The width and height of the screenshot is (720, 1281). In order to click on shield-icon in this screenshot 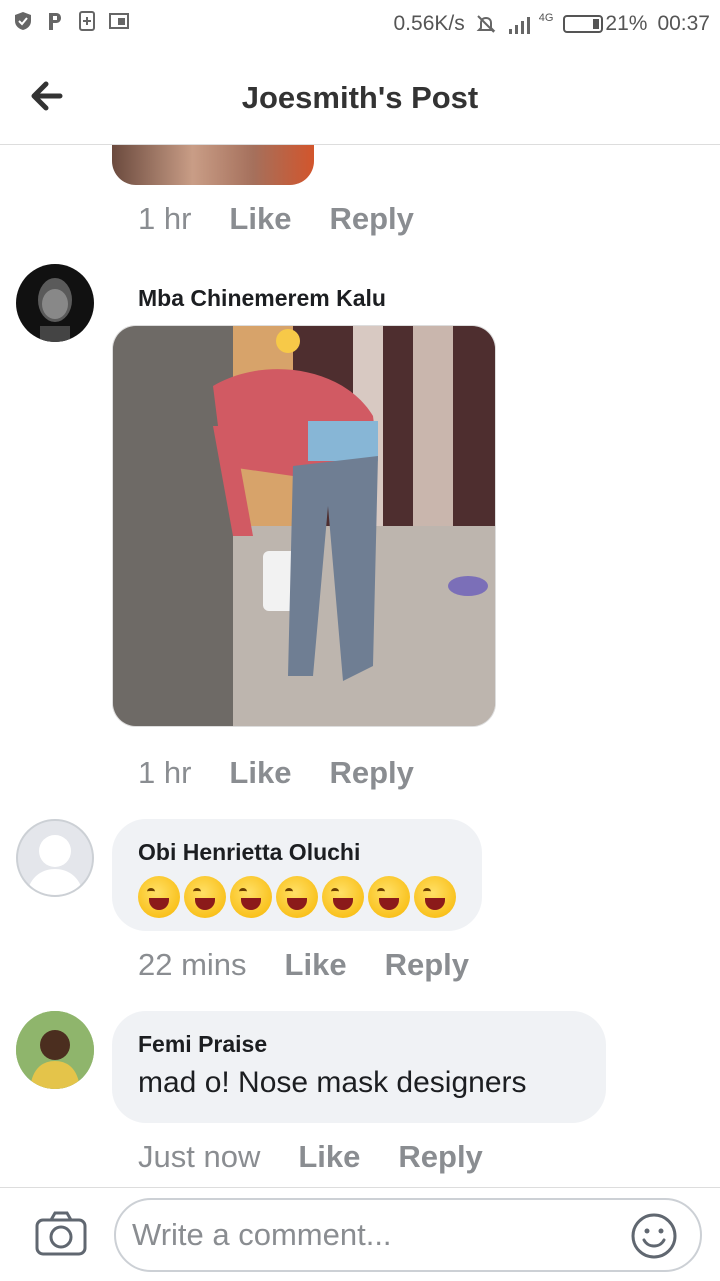, I will do `click(23, 21)`.